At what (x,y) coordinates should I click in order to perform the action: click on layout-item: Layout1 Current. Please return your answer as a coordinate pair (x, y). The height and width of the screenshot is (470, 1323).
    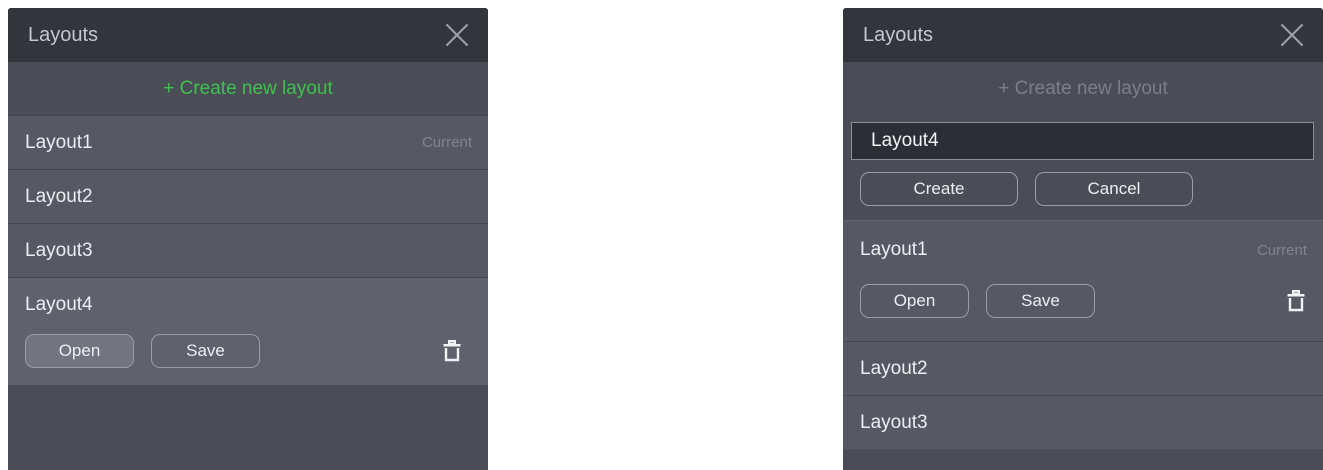
    Looking at the image, I should click on (248, 142).